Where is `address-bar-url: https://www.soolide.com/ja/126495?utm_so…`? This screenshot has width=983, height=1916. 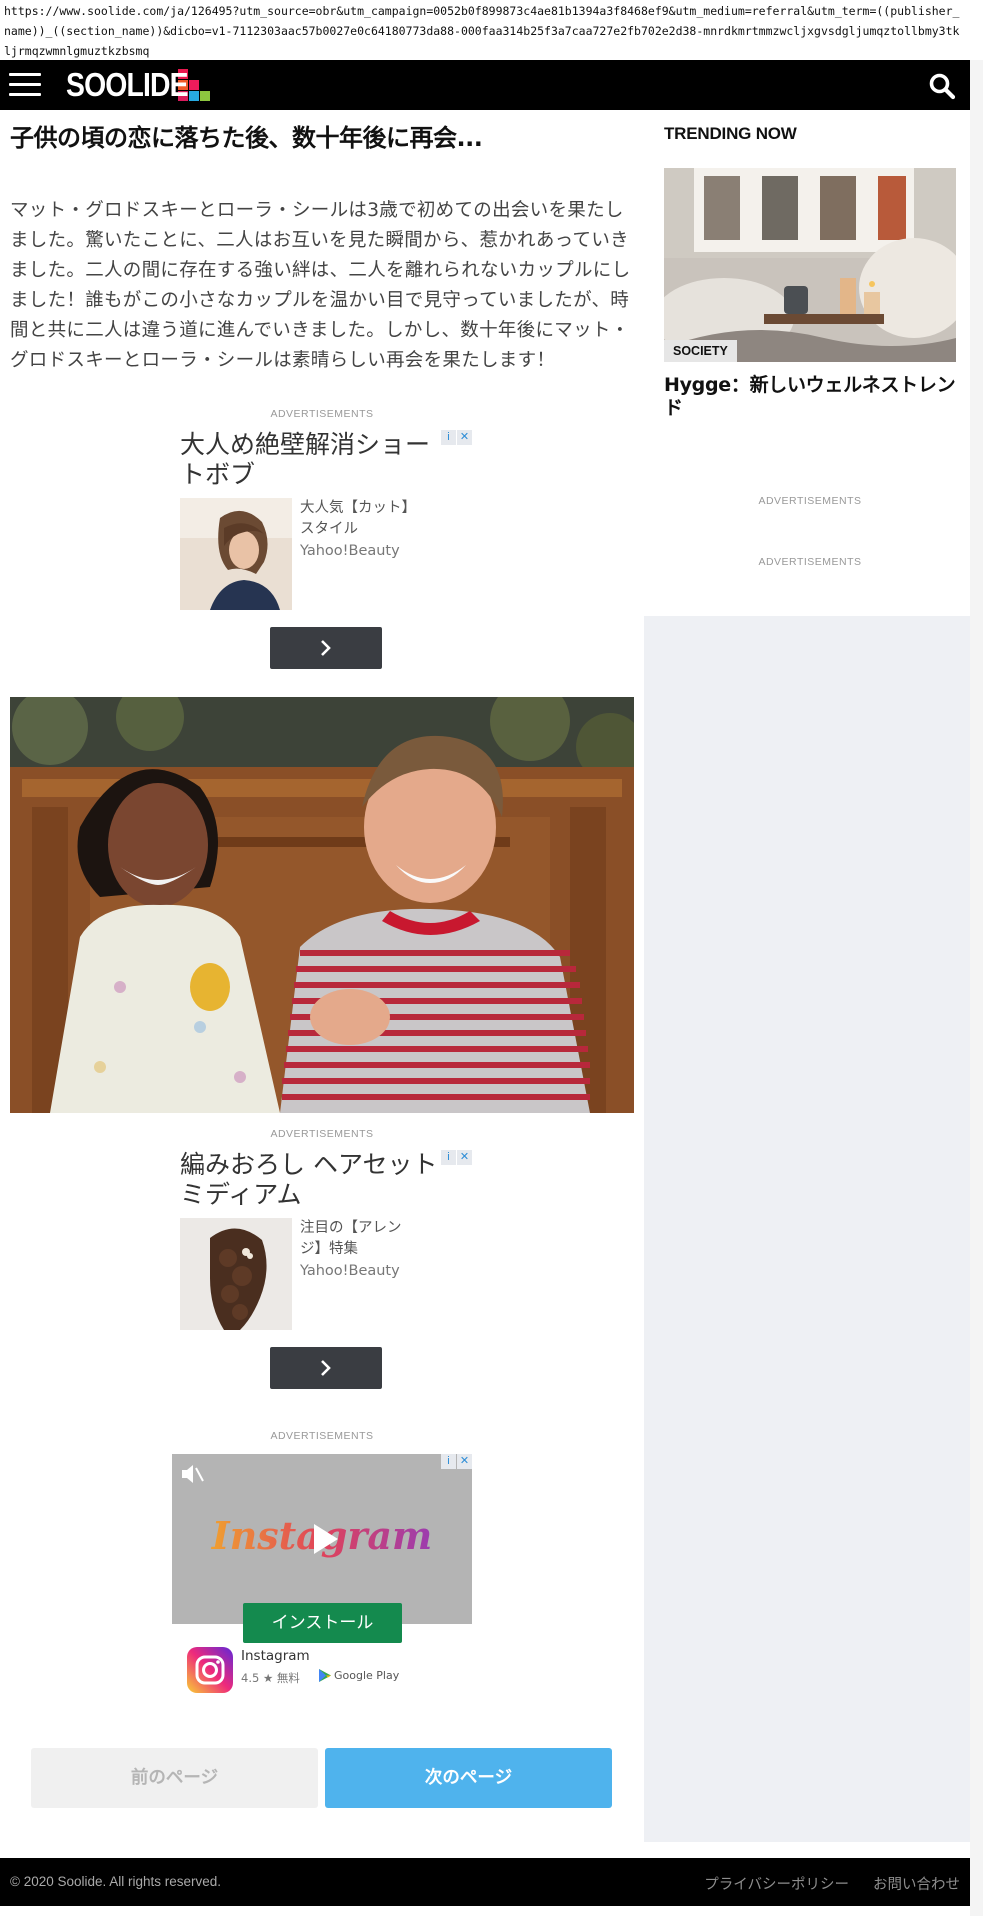 address-bar-url: https://www.soolide.com/ja/126495?utm_so… is located at coordinates (485, 30).